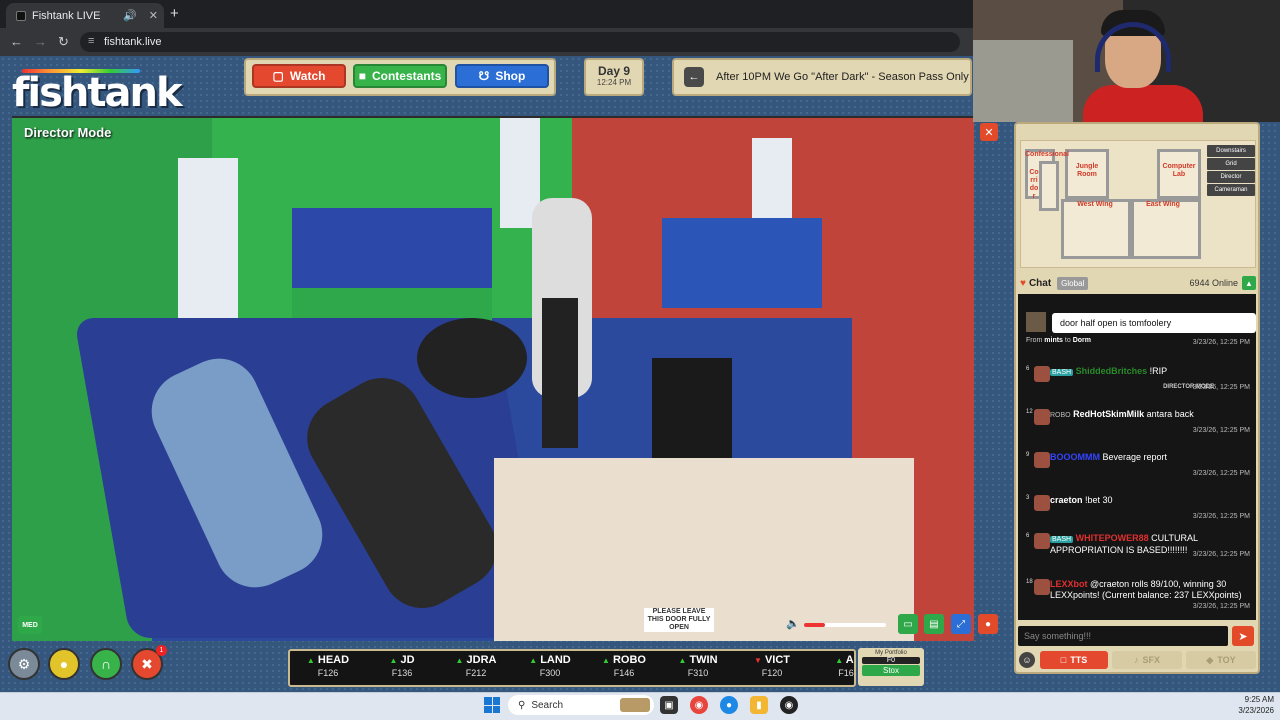 This screenshot has width=1280, height=720. Describe the element at coordinates (1136, 660) in the screenshot. I see `sfx-icon: ♪` at that location.